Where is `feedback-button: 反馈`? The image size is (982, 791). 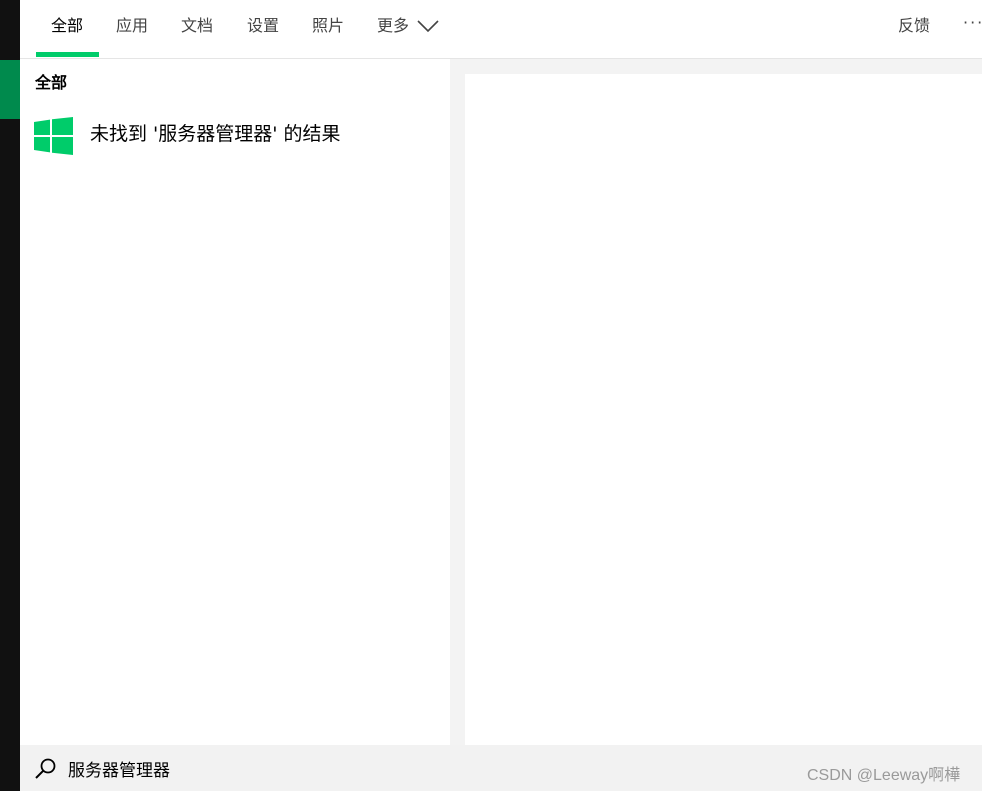
feedback-button: 反馈 is located at coordinates (914, 26).